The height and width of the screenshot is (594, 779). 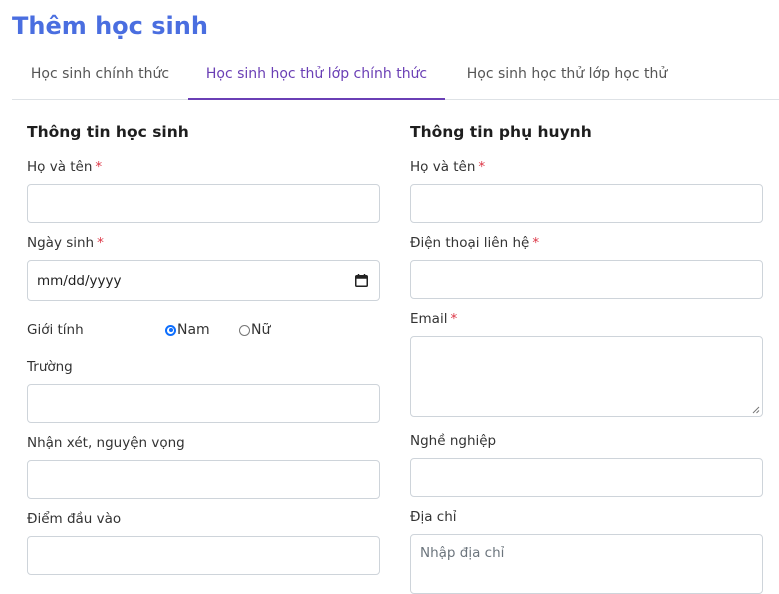 I want to click on school-label: Trường, so click(x=50, y=367).